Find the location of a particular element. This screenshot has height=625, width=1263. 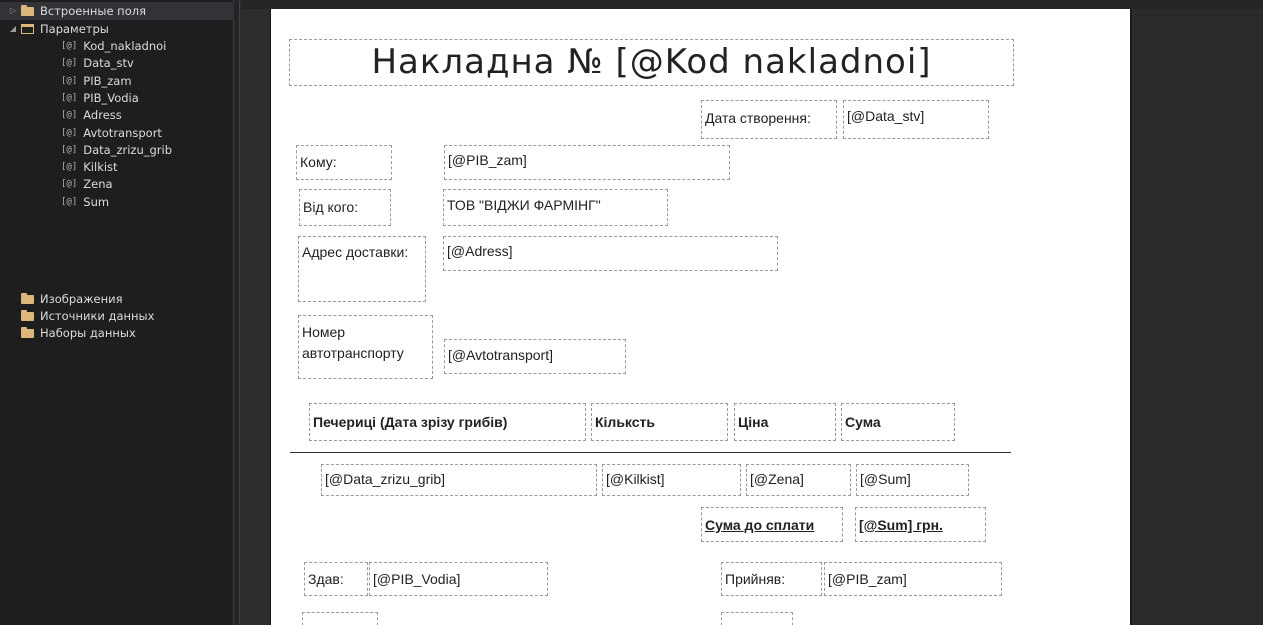

tree-item-param: [@] Kilkist is located at coordinates (89, 167).